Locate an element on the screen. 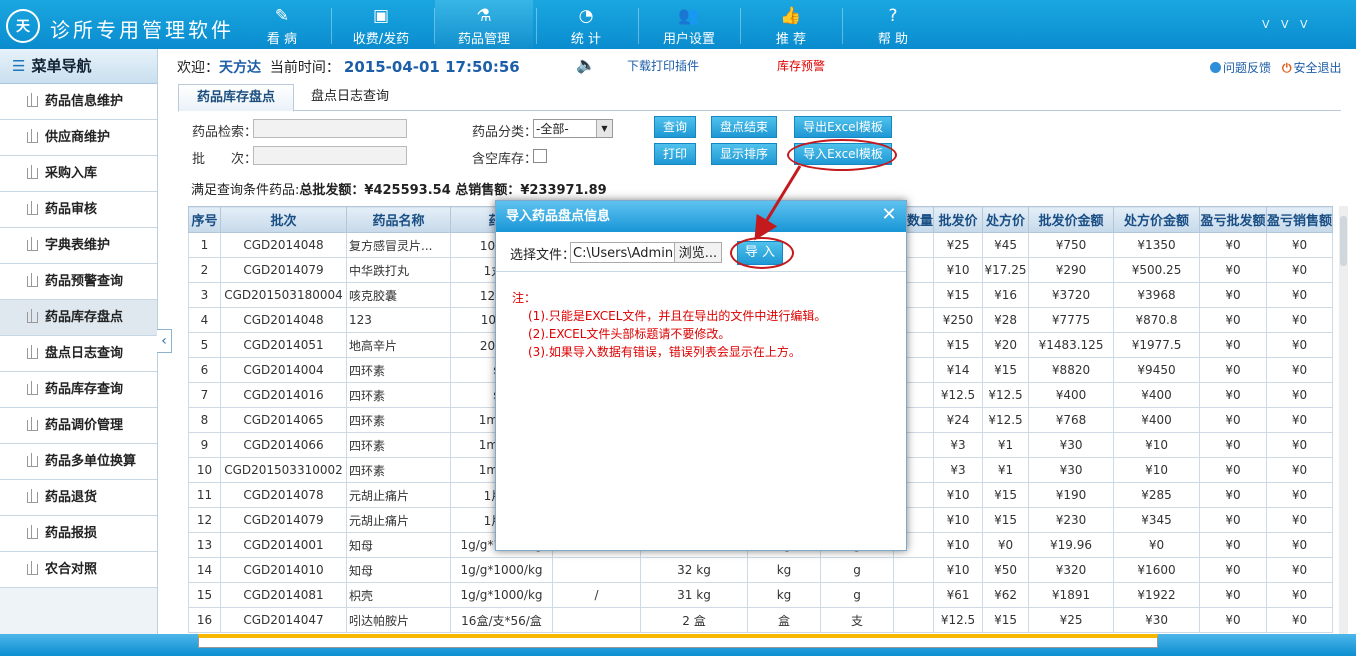  column-header: 序号 is located at coordinates (204, 219).